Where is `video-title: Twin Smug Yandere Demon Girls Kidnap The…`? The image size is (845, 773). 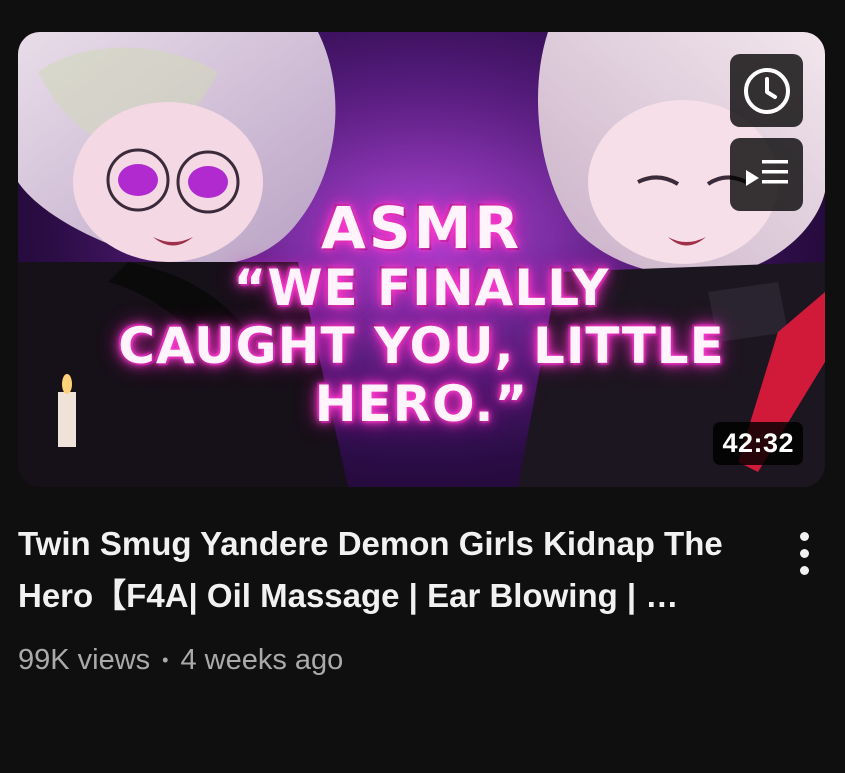 video-title: Twin Smug Yandere Demon Girls Kidnap The… is located at coordinates (393, 570).